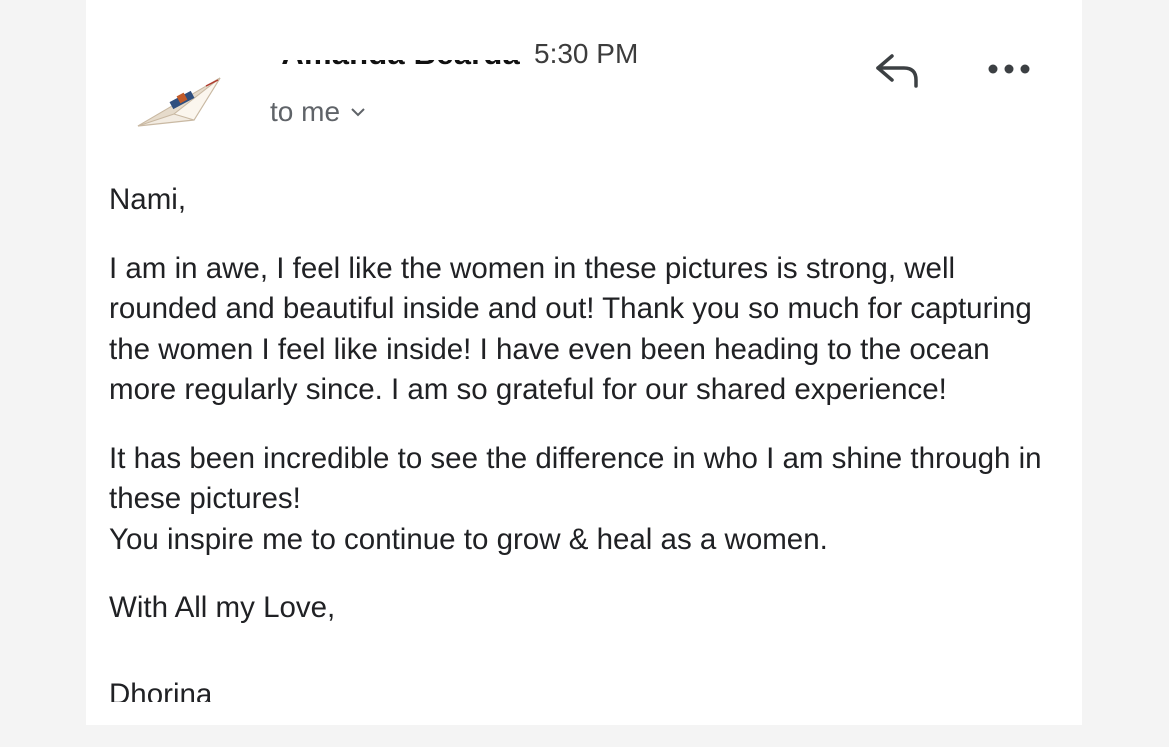 This screenshot has width=1169, height=747. I want to click on recipient-toggle: to me, so click(318, 112).